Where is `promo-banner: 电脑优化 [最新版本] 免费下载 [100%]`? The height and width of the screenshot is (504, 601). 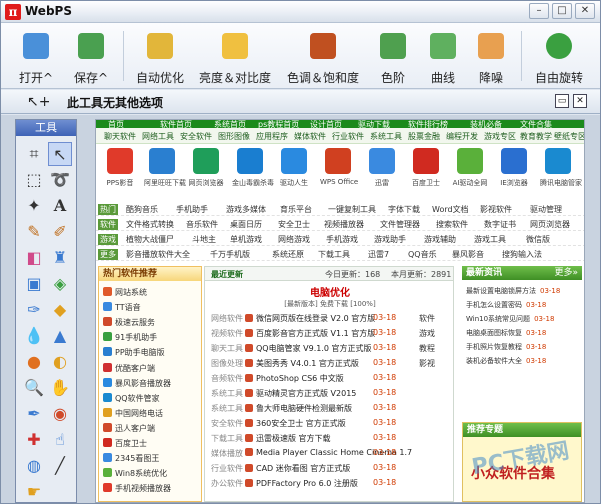
promo-banner: 电脑优化 [最新版本] 免费下载 [100%] is located at coordinates (330, 295).